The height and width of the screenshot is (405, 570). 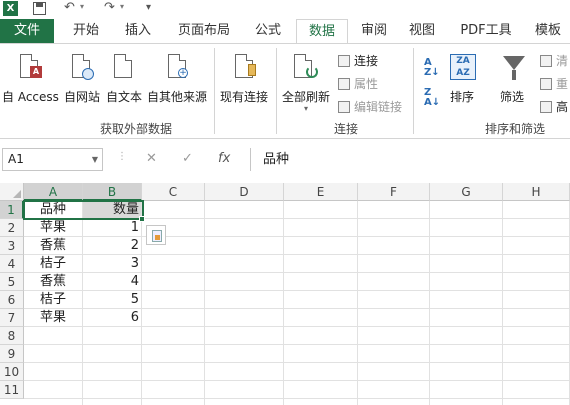 What do you see at coordinates (12, 228) in the screenshot?
I see `row-header: 2` at bounding box center [12, 228].